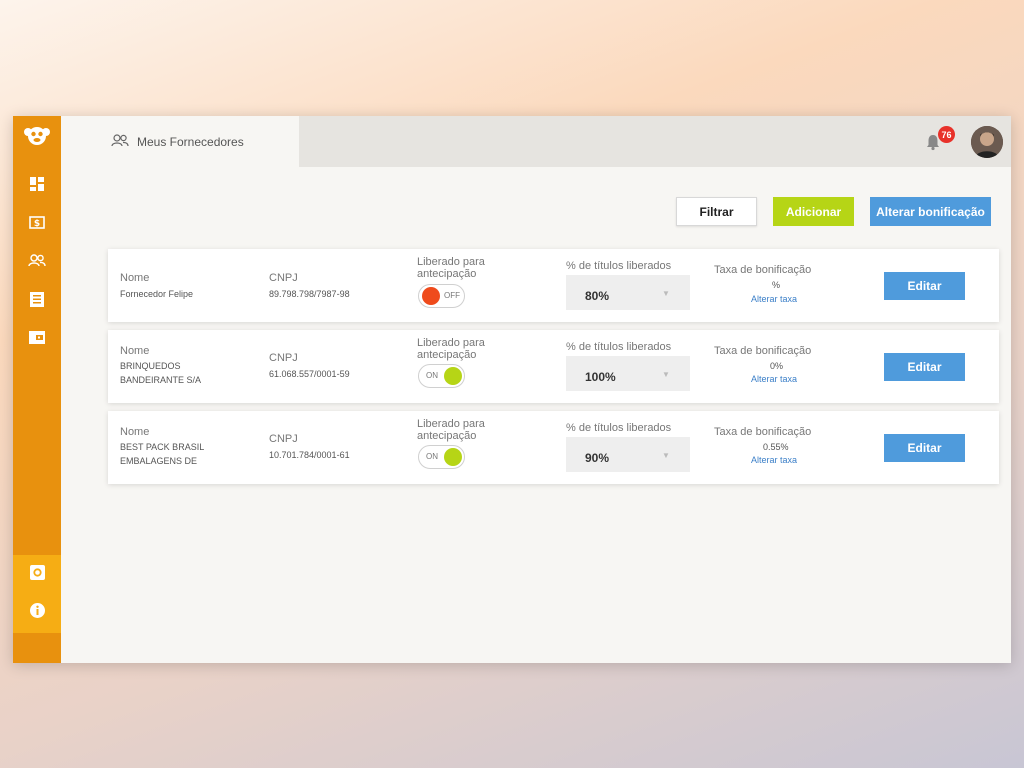  What do you see at coordinates (452, 295) in the screenshot?
I see `toggle-state: OFF` at bounding box center [452, 295].